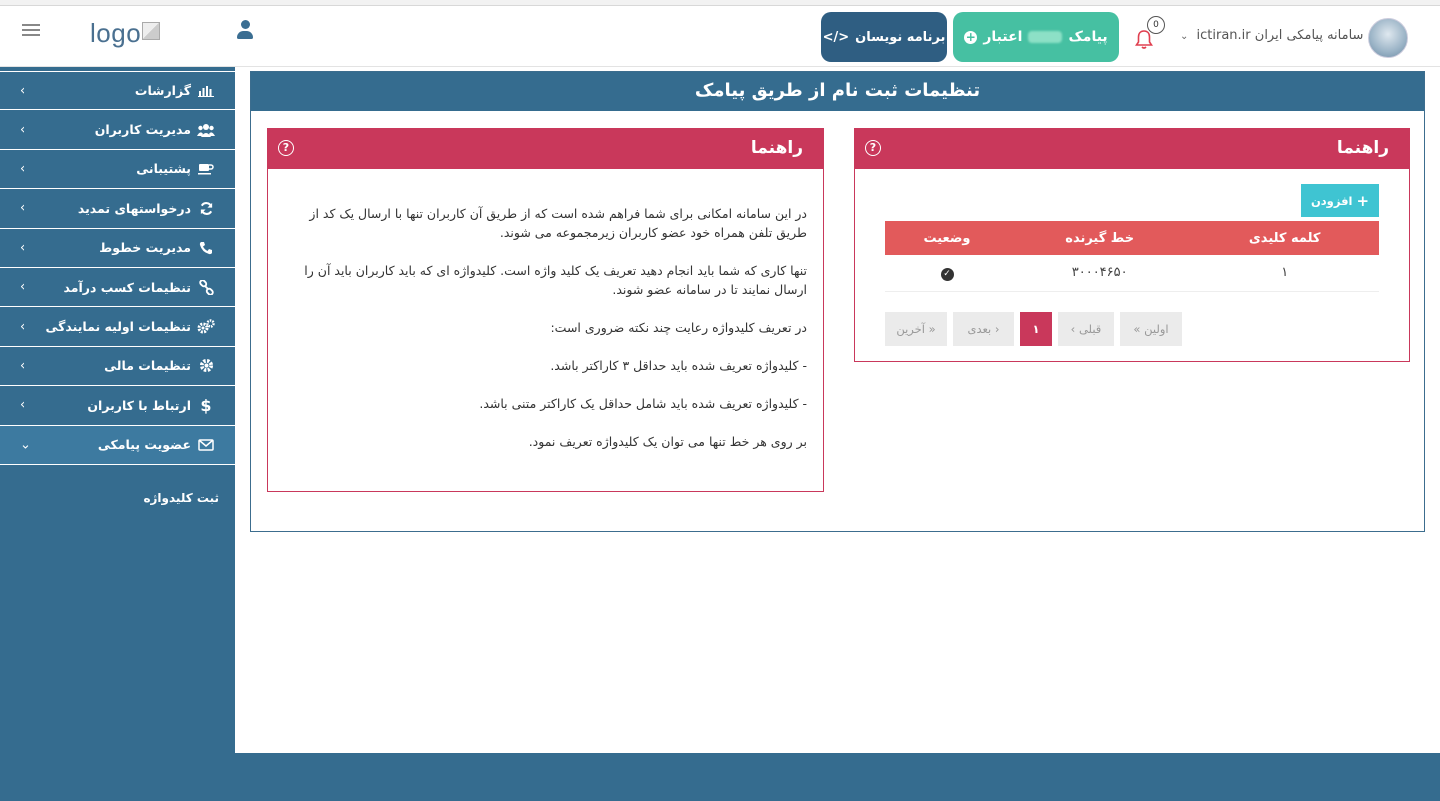 The height and width of the screenshot is (801, 1440). I want to click on add-button-label: افزودن, so click(1331, 200).